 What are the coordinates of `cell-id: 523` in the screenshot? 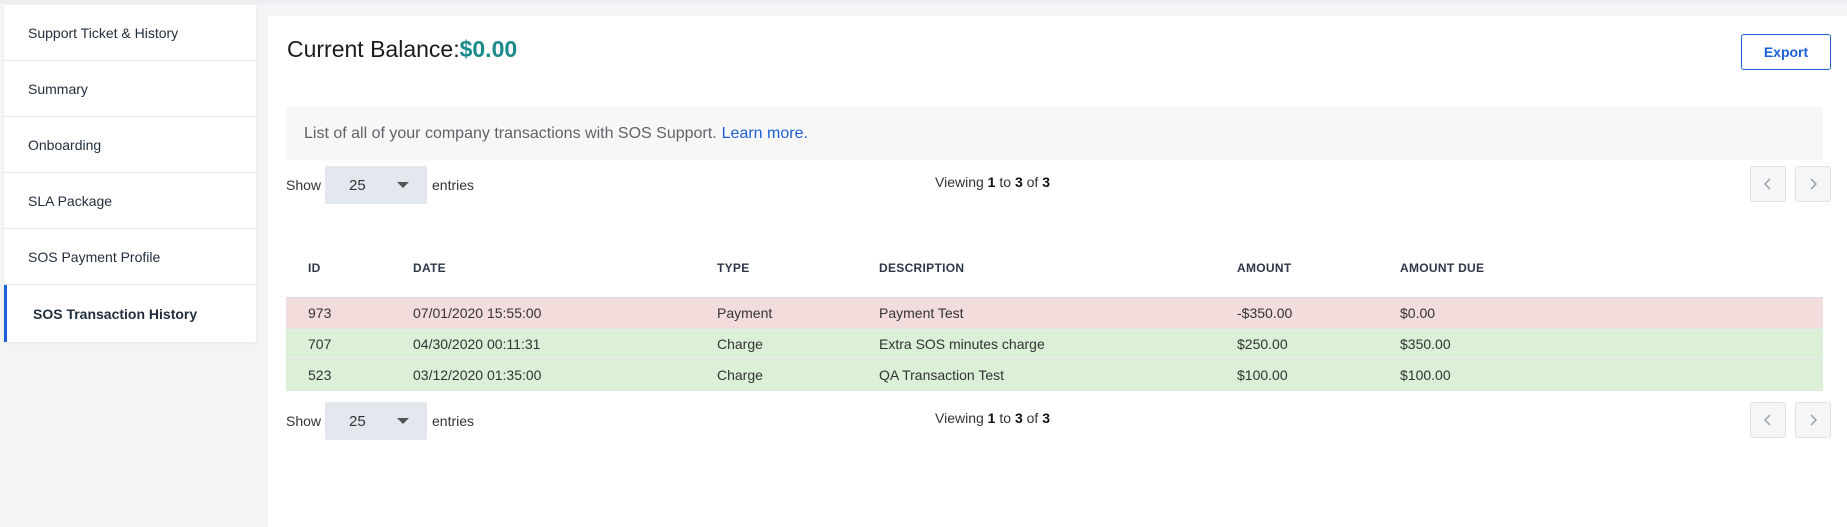 It's located at (320, 375).